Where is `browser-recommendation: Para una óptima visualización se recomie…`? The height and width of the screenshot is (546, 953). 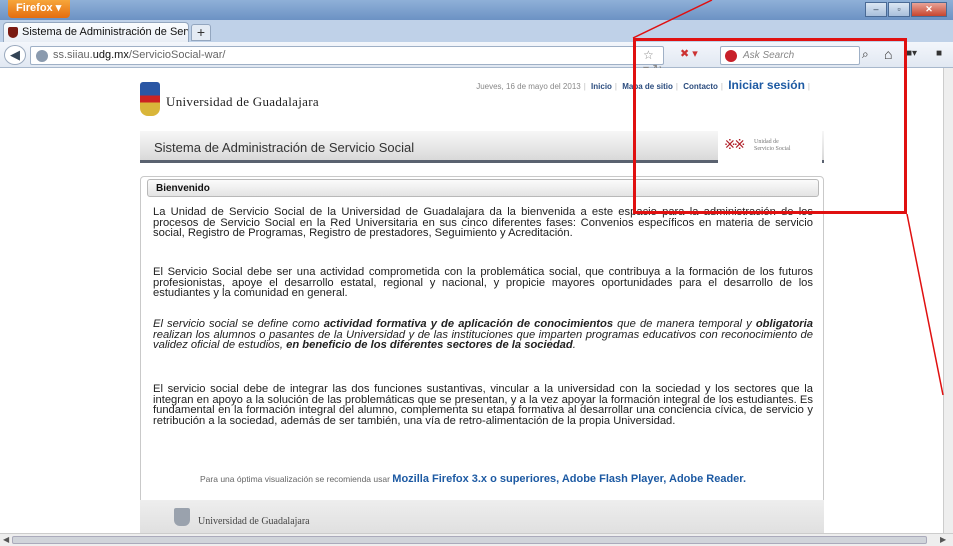
browser-recommendation: Para una óptima visualización se recomie… is located at coordinates (473, 479).